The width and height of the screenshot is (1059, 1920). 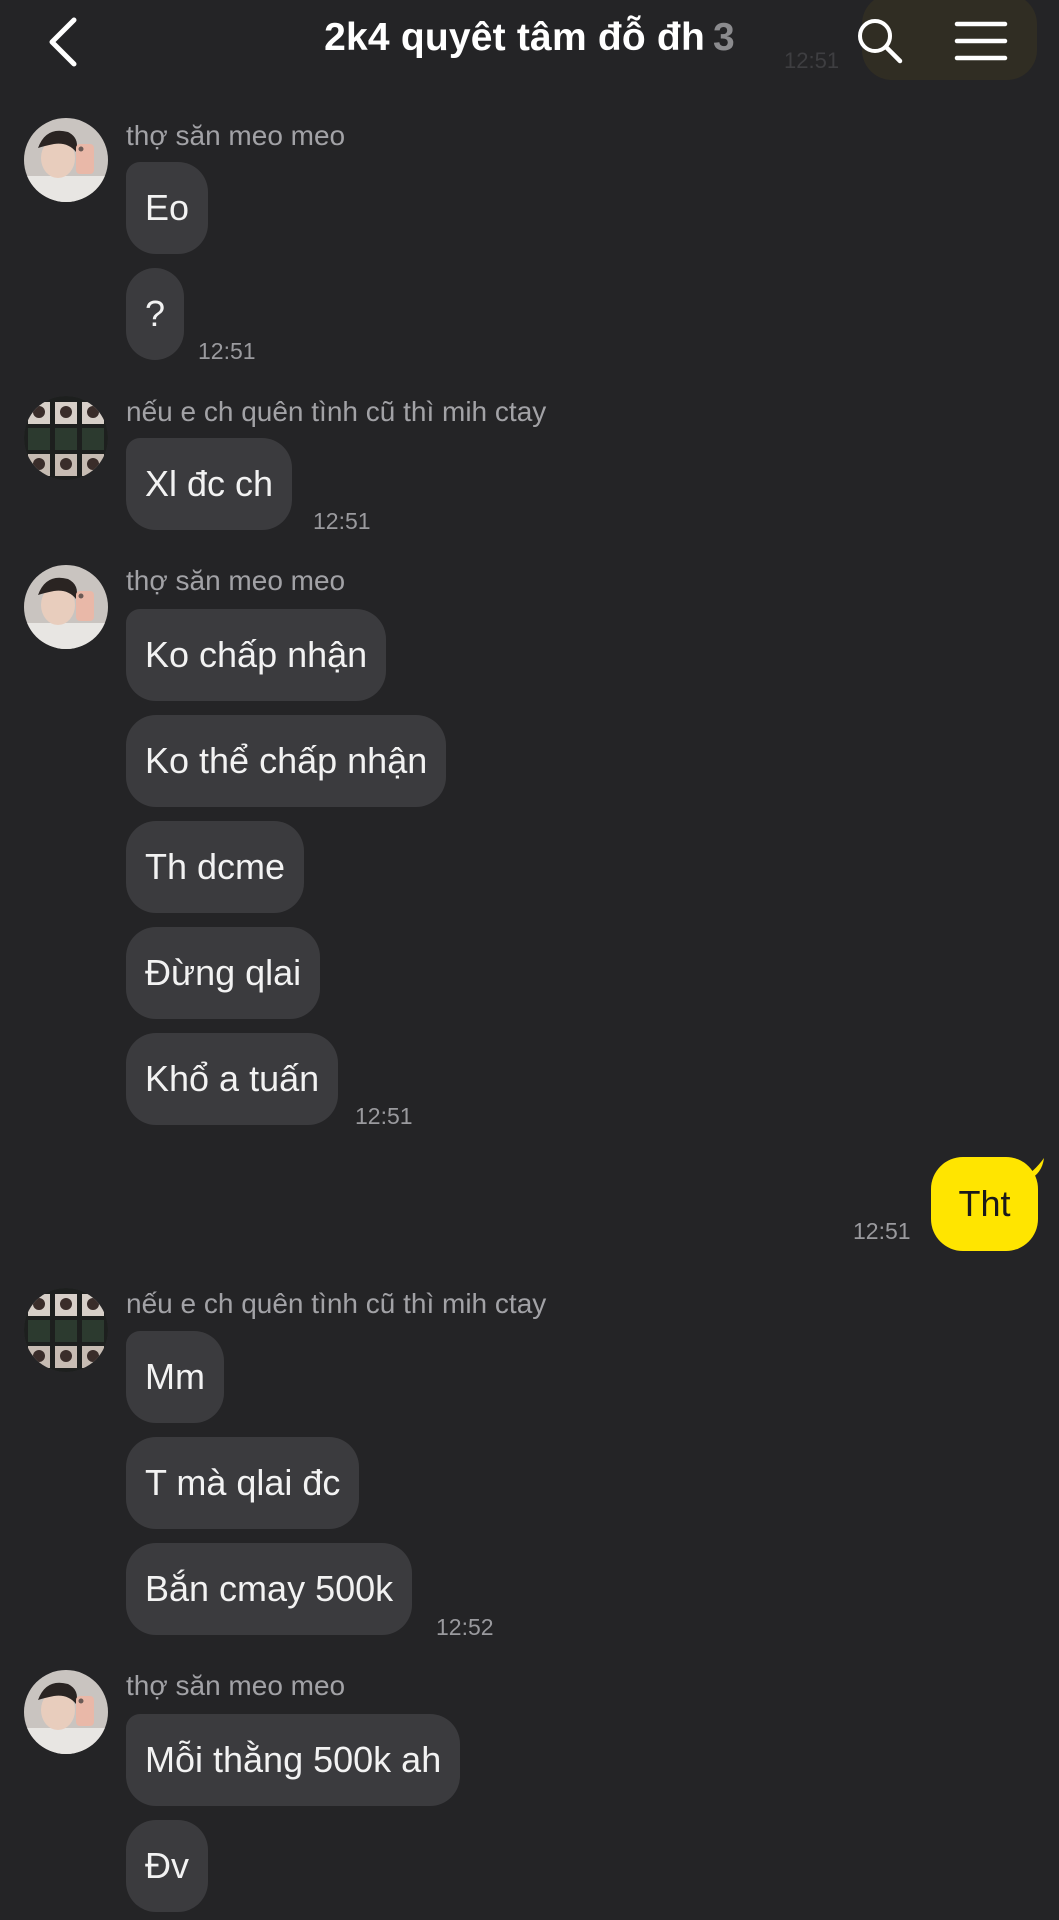 I want to click on message-bubble: Ko thể chấp nhận, so click(x=286, y=761).